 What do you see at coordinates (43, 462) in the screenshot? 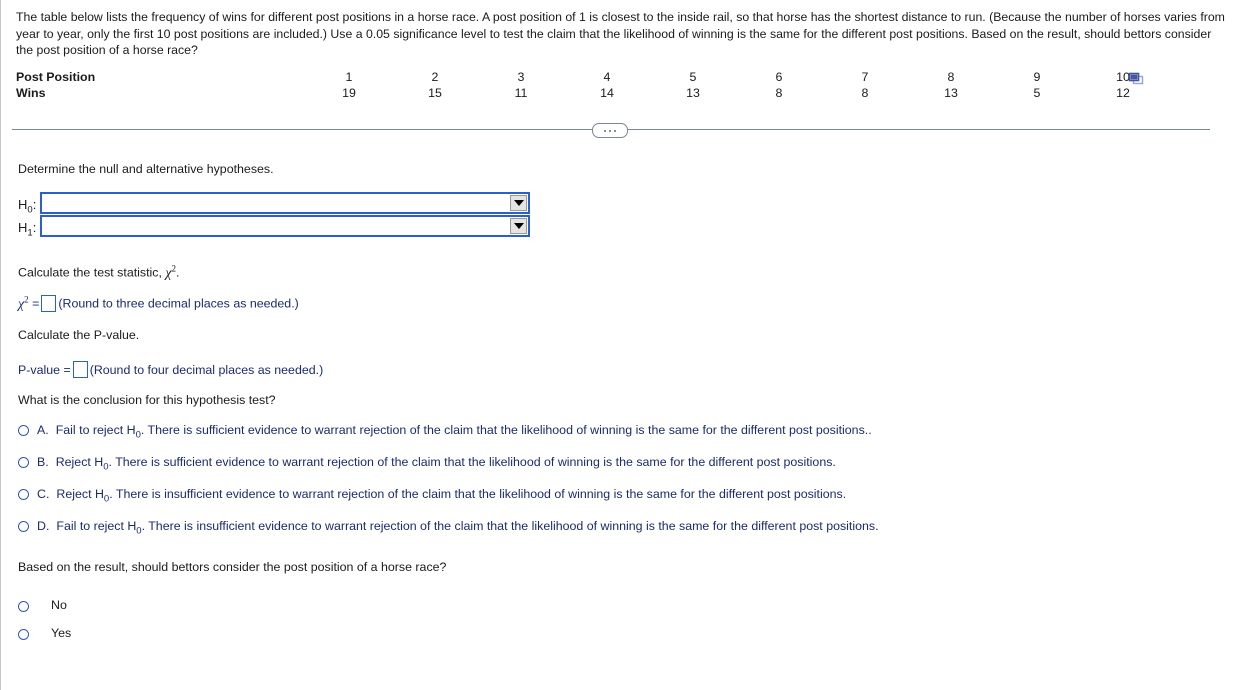
I see `option-letter-b: B.` at bounding box center [43, 462].